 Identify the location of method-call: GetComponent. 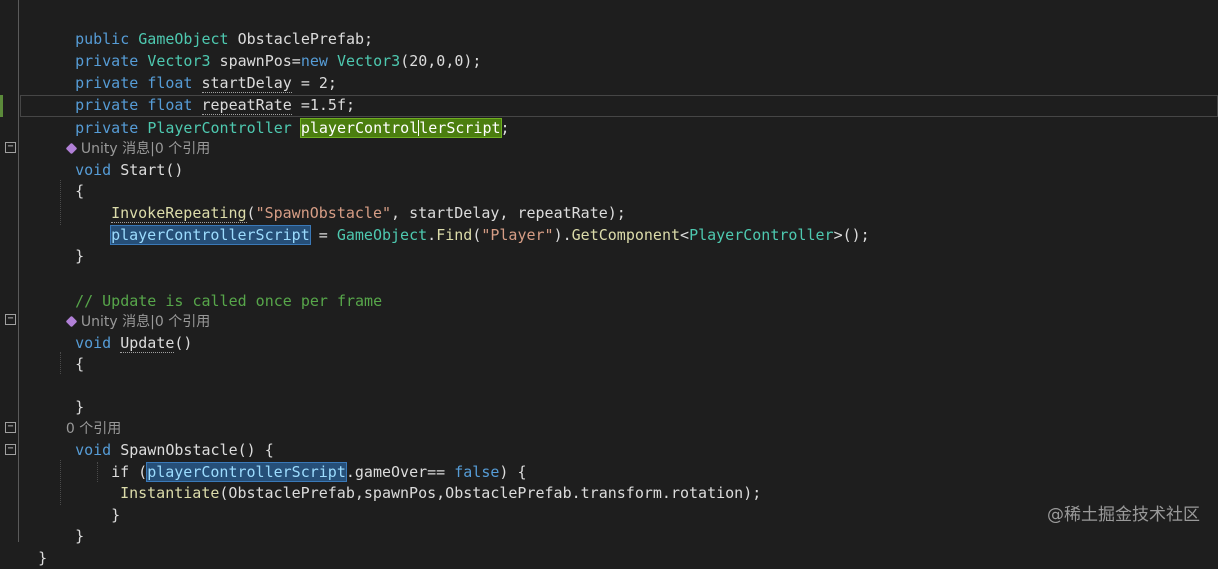
(626, 235).